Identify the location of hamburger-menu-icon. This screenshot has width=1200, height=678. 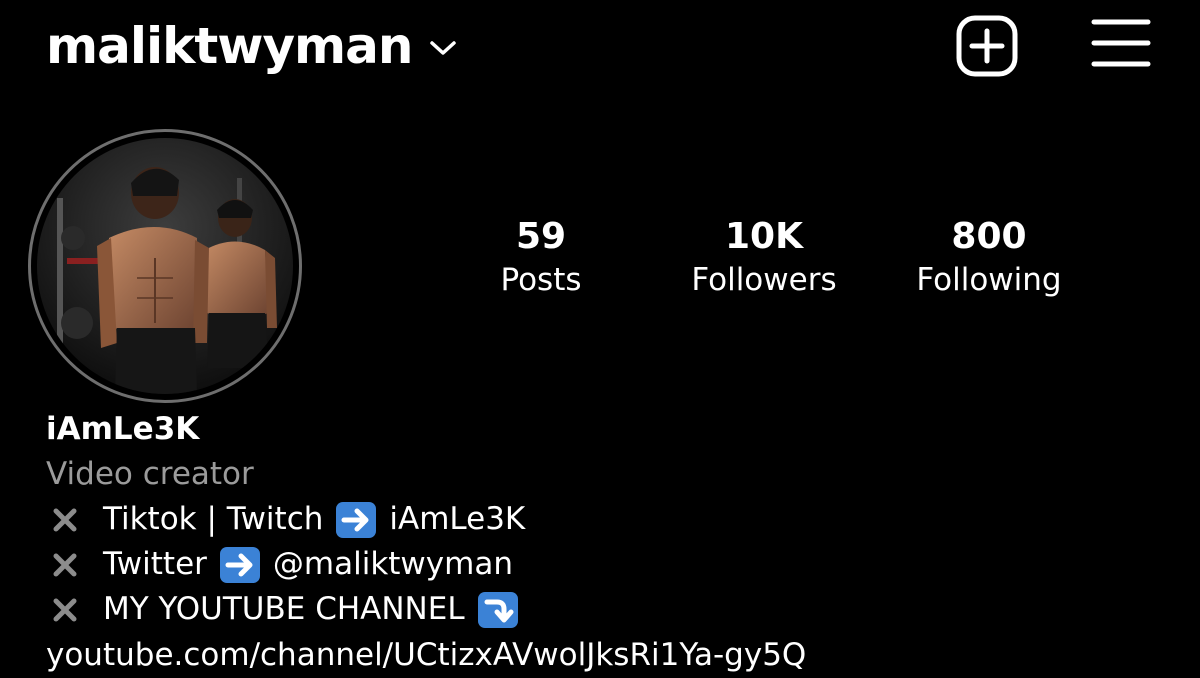
(1121, 43).